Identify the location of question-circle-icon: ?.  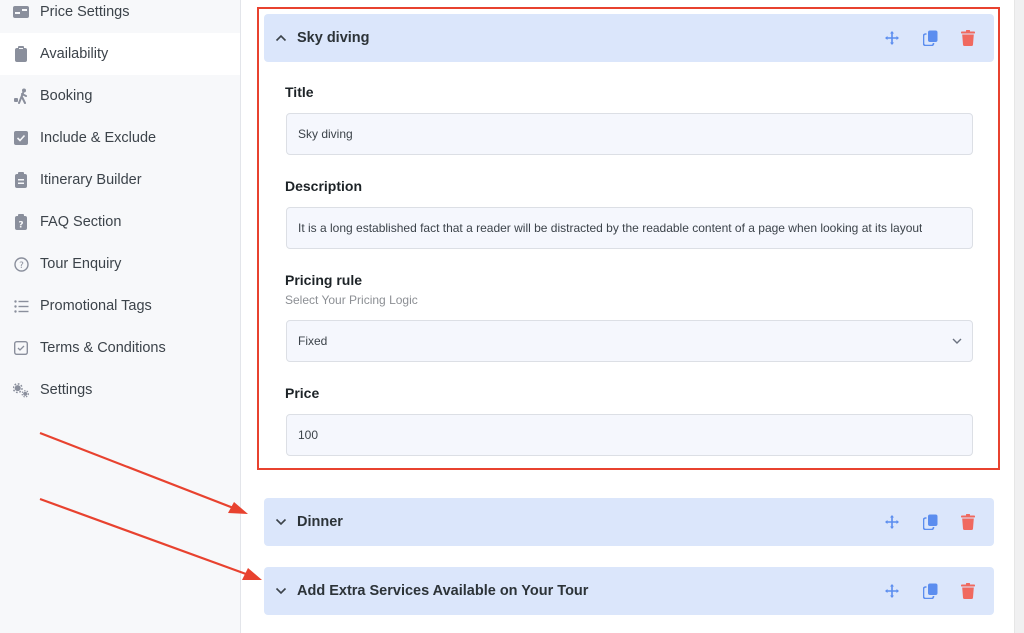
(21, 264).